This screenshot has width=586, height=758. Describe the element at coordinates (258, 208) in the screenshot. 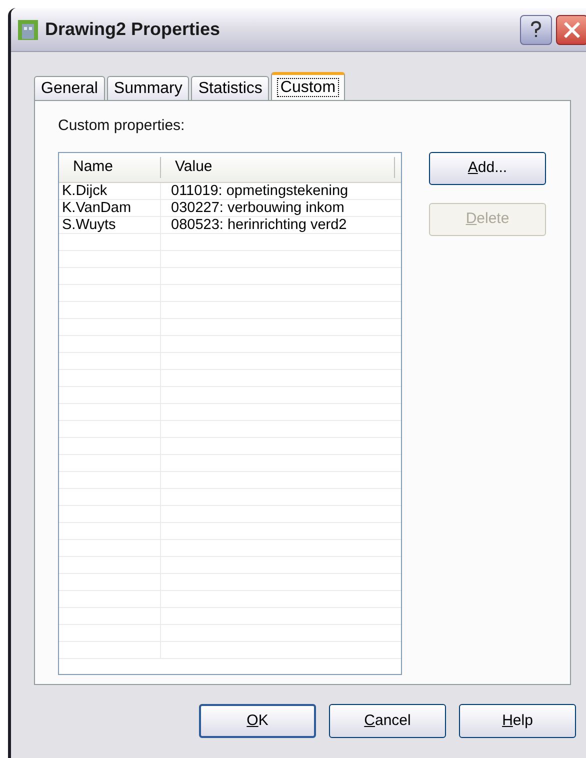

I see `table-cell-text: 030227: verbouwing inkom` at that location.